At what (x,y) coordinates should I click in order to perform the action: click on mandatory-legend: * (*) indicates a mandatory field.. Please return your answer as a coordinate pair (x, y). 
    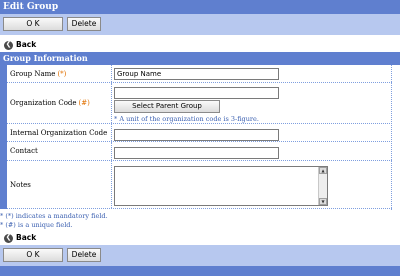
    Looking at the image, I should click on (54, 216).